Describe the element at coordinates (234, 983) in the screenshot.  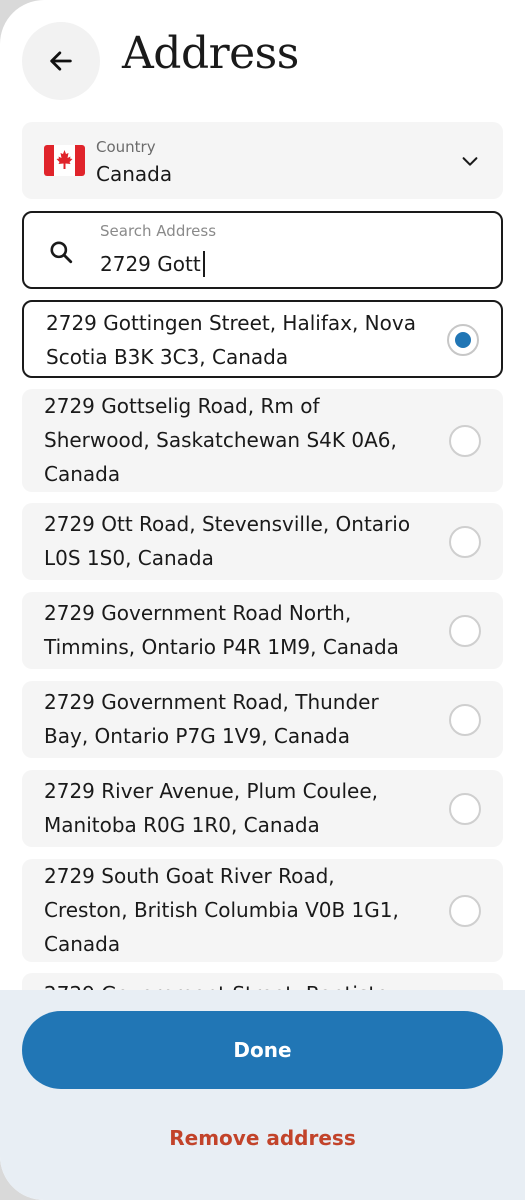
I see `address-option-text: 2729 Government Street, Baptiste` at that location.